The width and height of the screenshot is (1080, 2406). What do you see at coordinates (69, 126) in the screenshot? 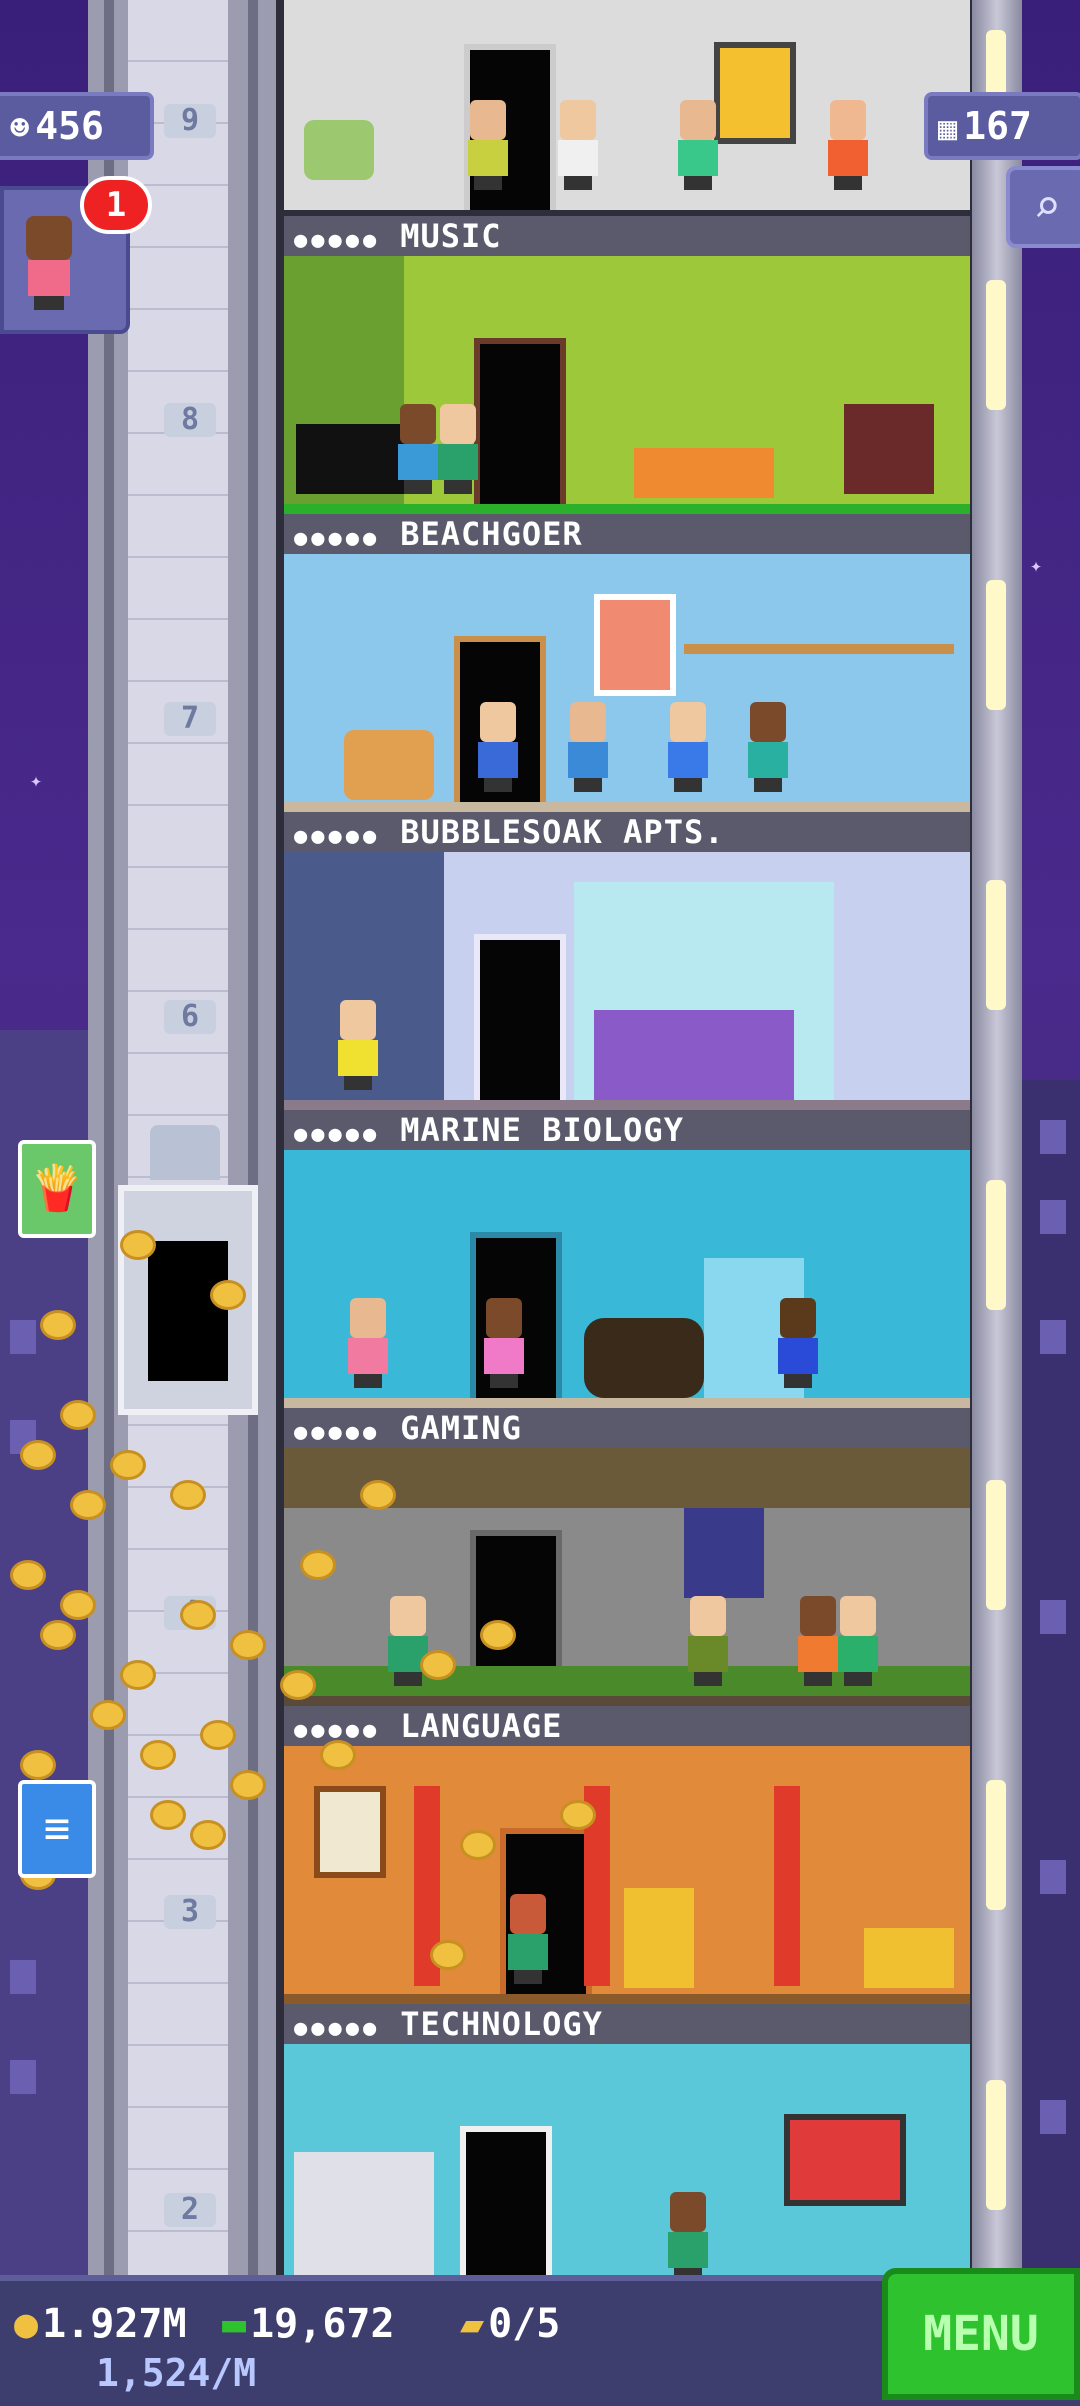
I see `population-value: 456` at bounding box center [69, 126].